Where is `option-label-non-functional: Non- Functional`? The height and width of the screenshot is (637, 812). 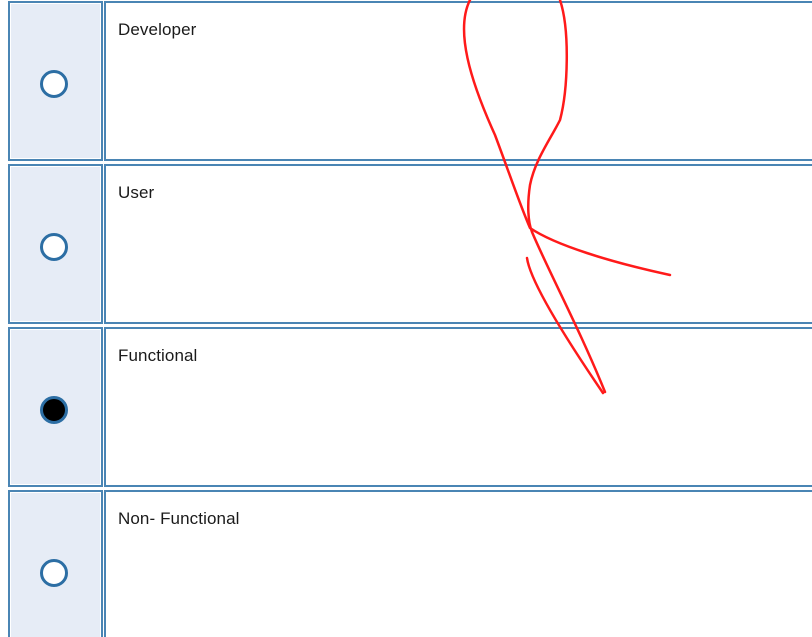
option-label-non-functional: Non- Functional is located at coordinates (179, 518).